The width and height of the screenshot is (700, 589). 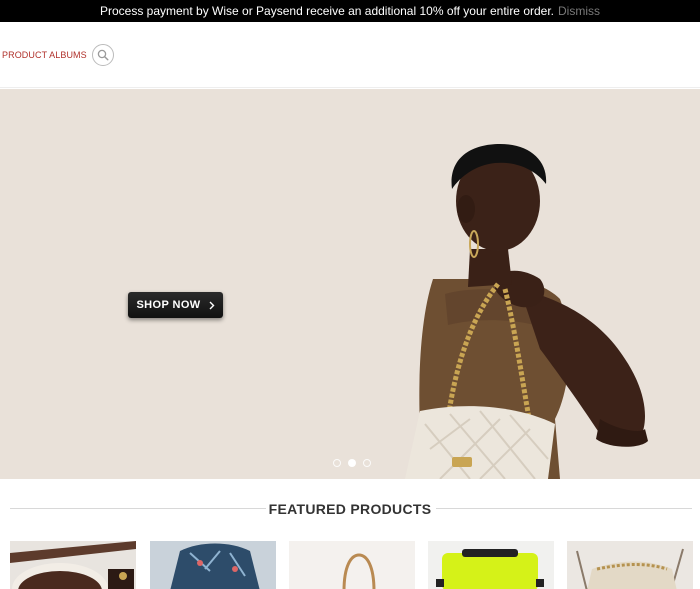 I want to click on nav-product-albums: PRODUCT ALBUMS, so click(x=44, y=55).